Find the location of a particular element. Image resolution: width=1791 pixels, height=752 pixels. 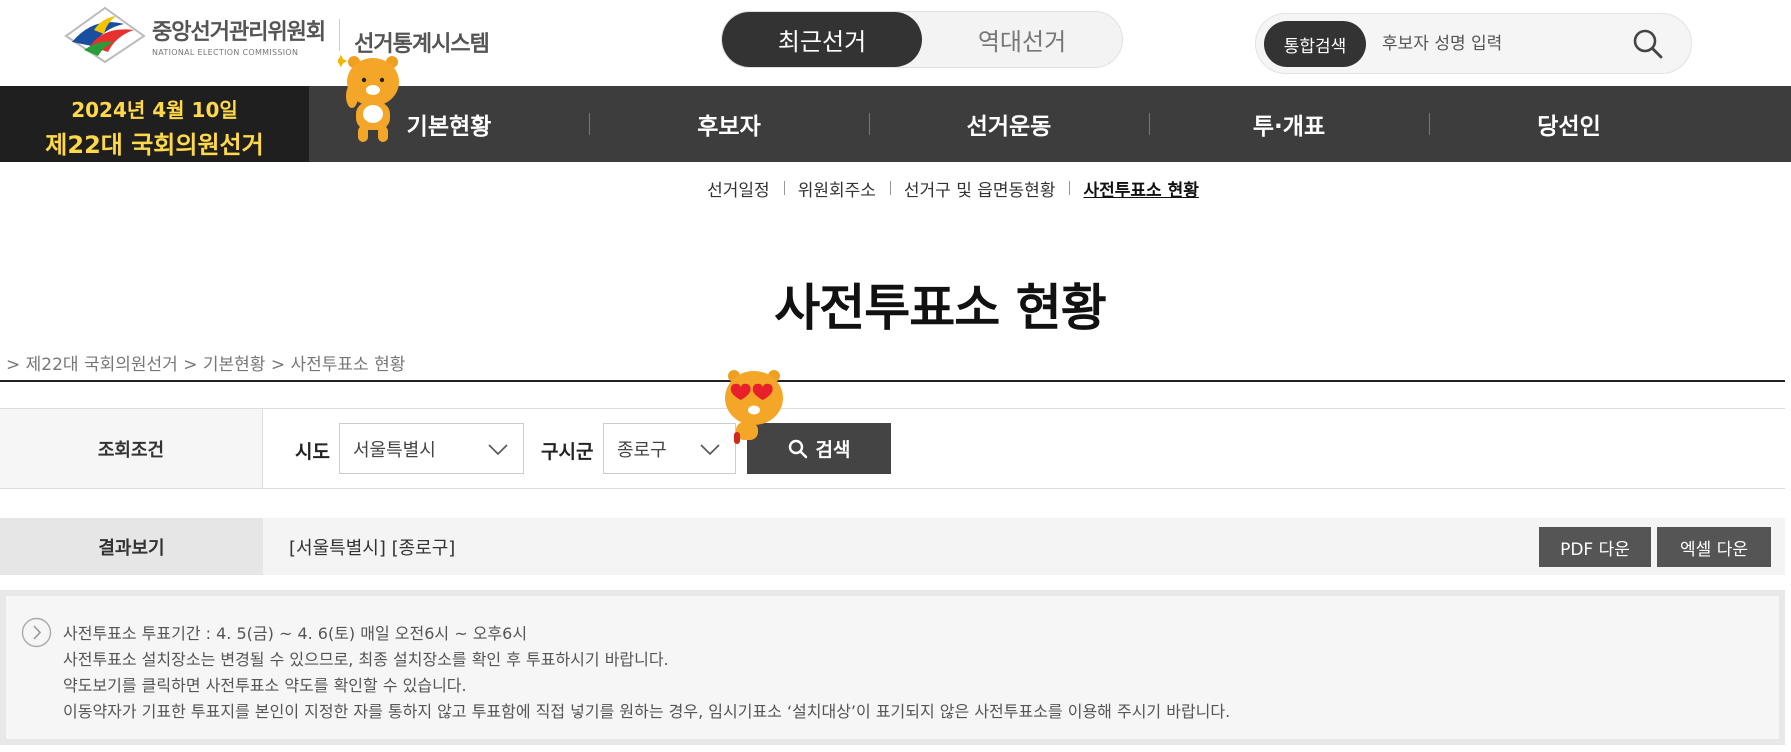

election-toggle: 최근선거 역대선거 is located at coordinates (922, 39).